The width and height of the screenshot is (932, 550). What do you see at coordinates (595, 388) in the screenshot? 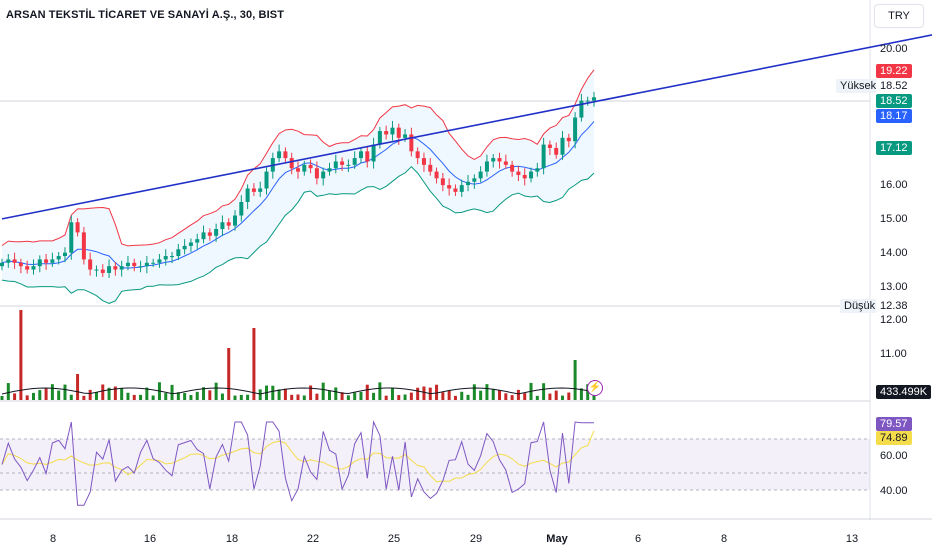
I see `lightning-icon: ⚡` at bounding box center [595, 388].